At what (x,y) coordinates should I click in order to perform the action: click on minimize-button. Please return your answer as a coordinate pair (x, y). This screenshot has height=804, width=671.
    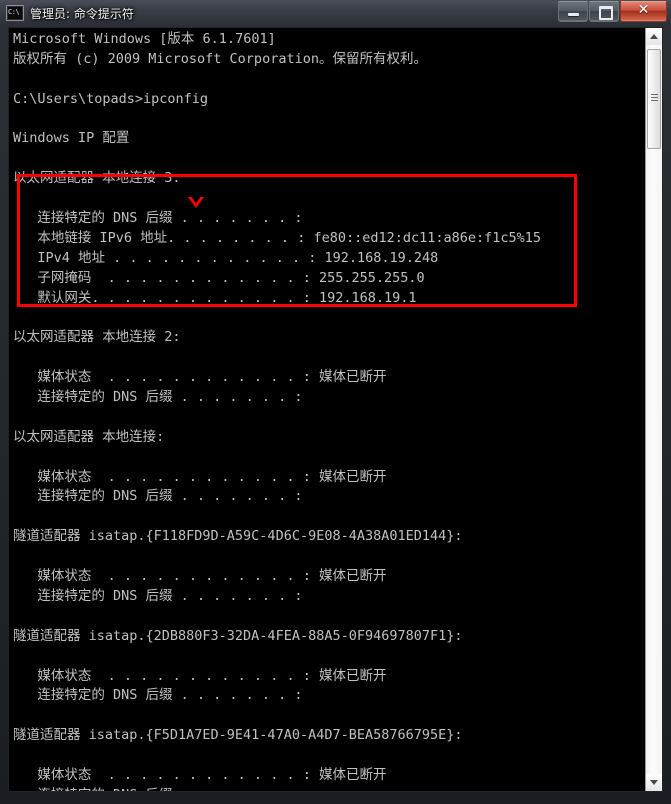
    Looking at the image, I should click on (573, 11).